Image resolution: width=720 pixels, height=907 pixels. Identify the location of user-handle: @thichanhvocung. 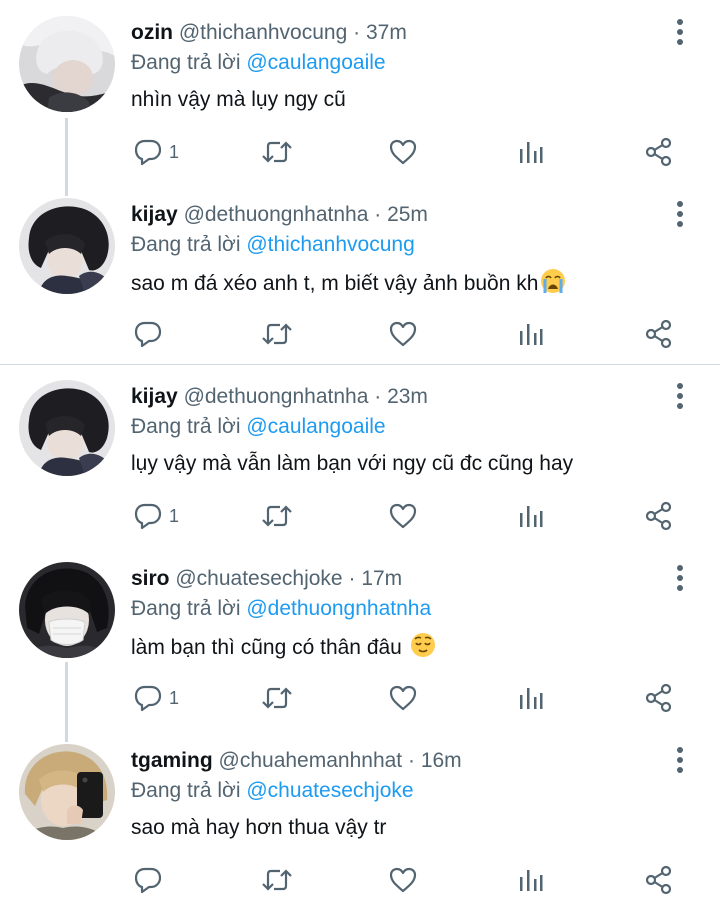
(263, 32).